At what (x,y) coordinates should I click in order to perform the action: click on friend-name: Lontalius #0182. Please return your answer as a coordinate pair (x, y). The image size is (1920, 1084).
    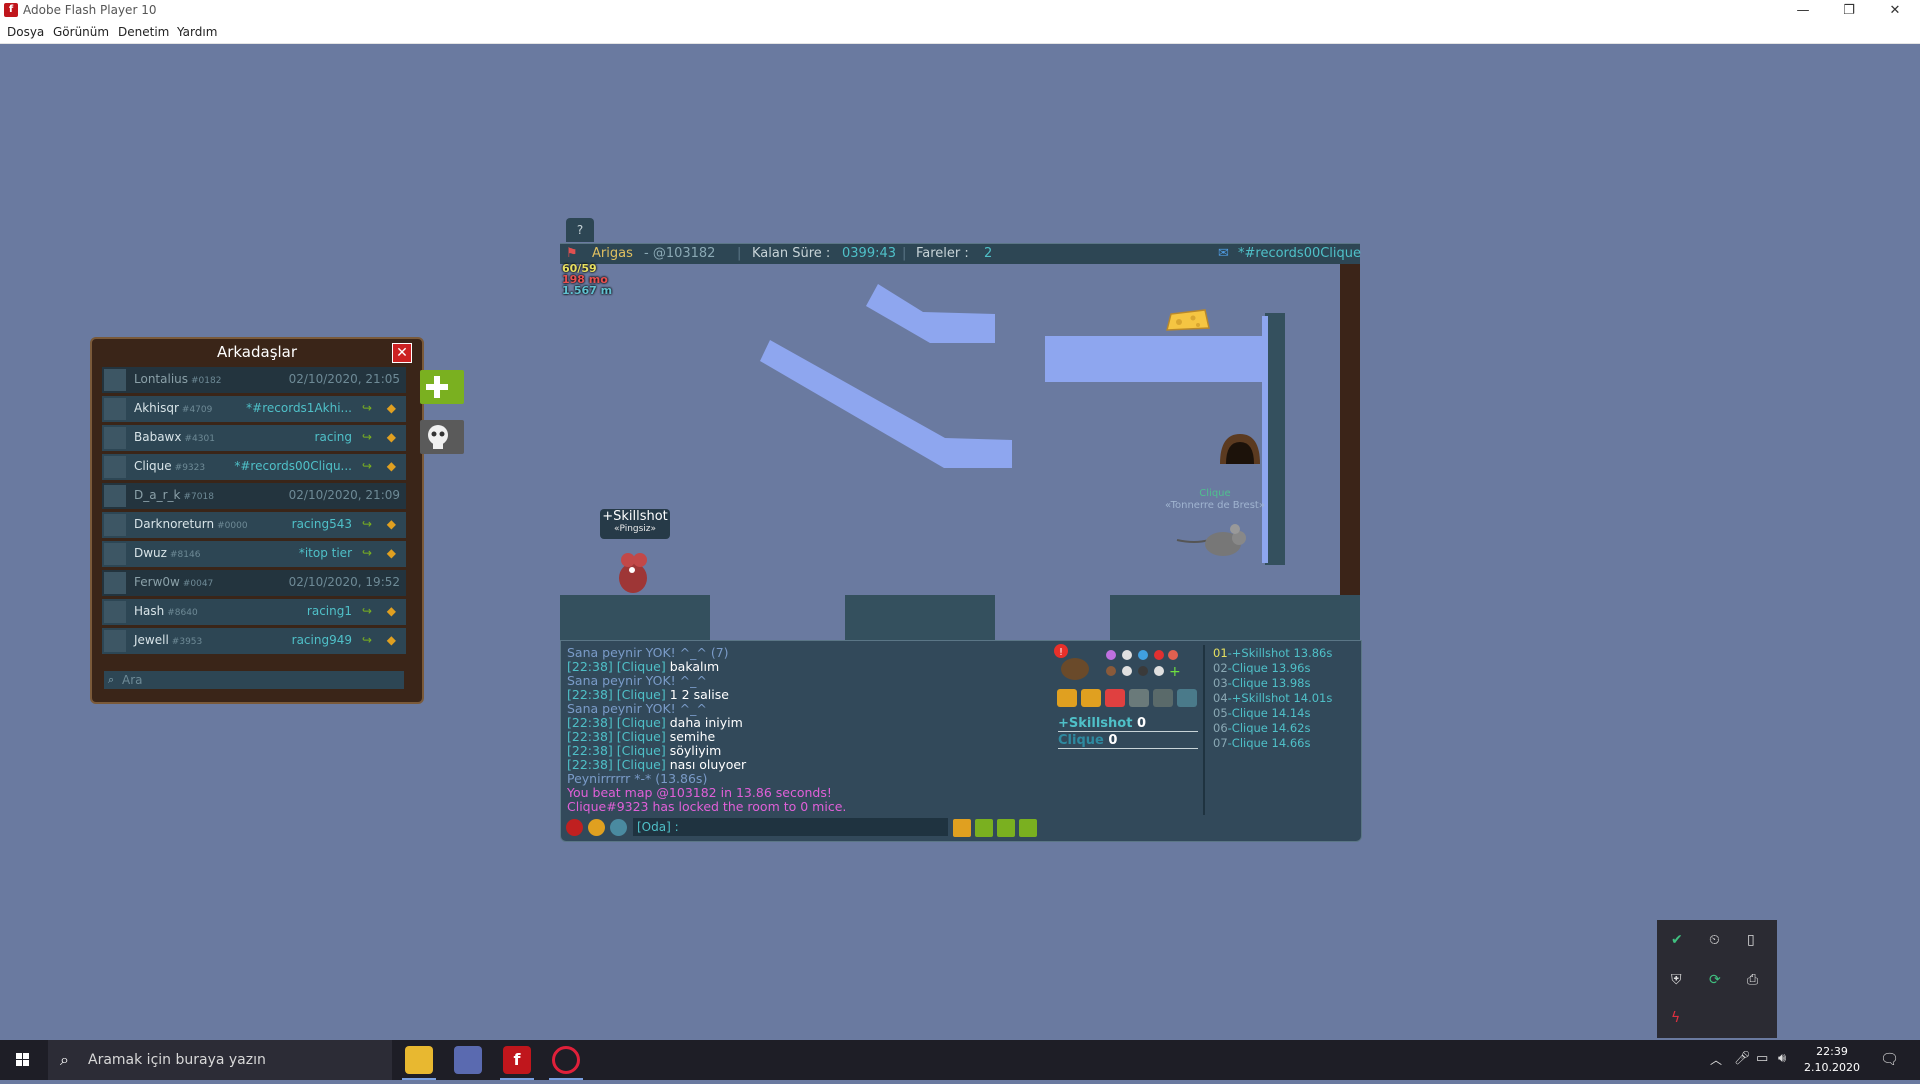
    Looking at the image, I should click on (178, 379).